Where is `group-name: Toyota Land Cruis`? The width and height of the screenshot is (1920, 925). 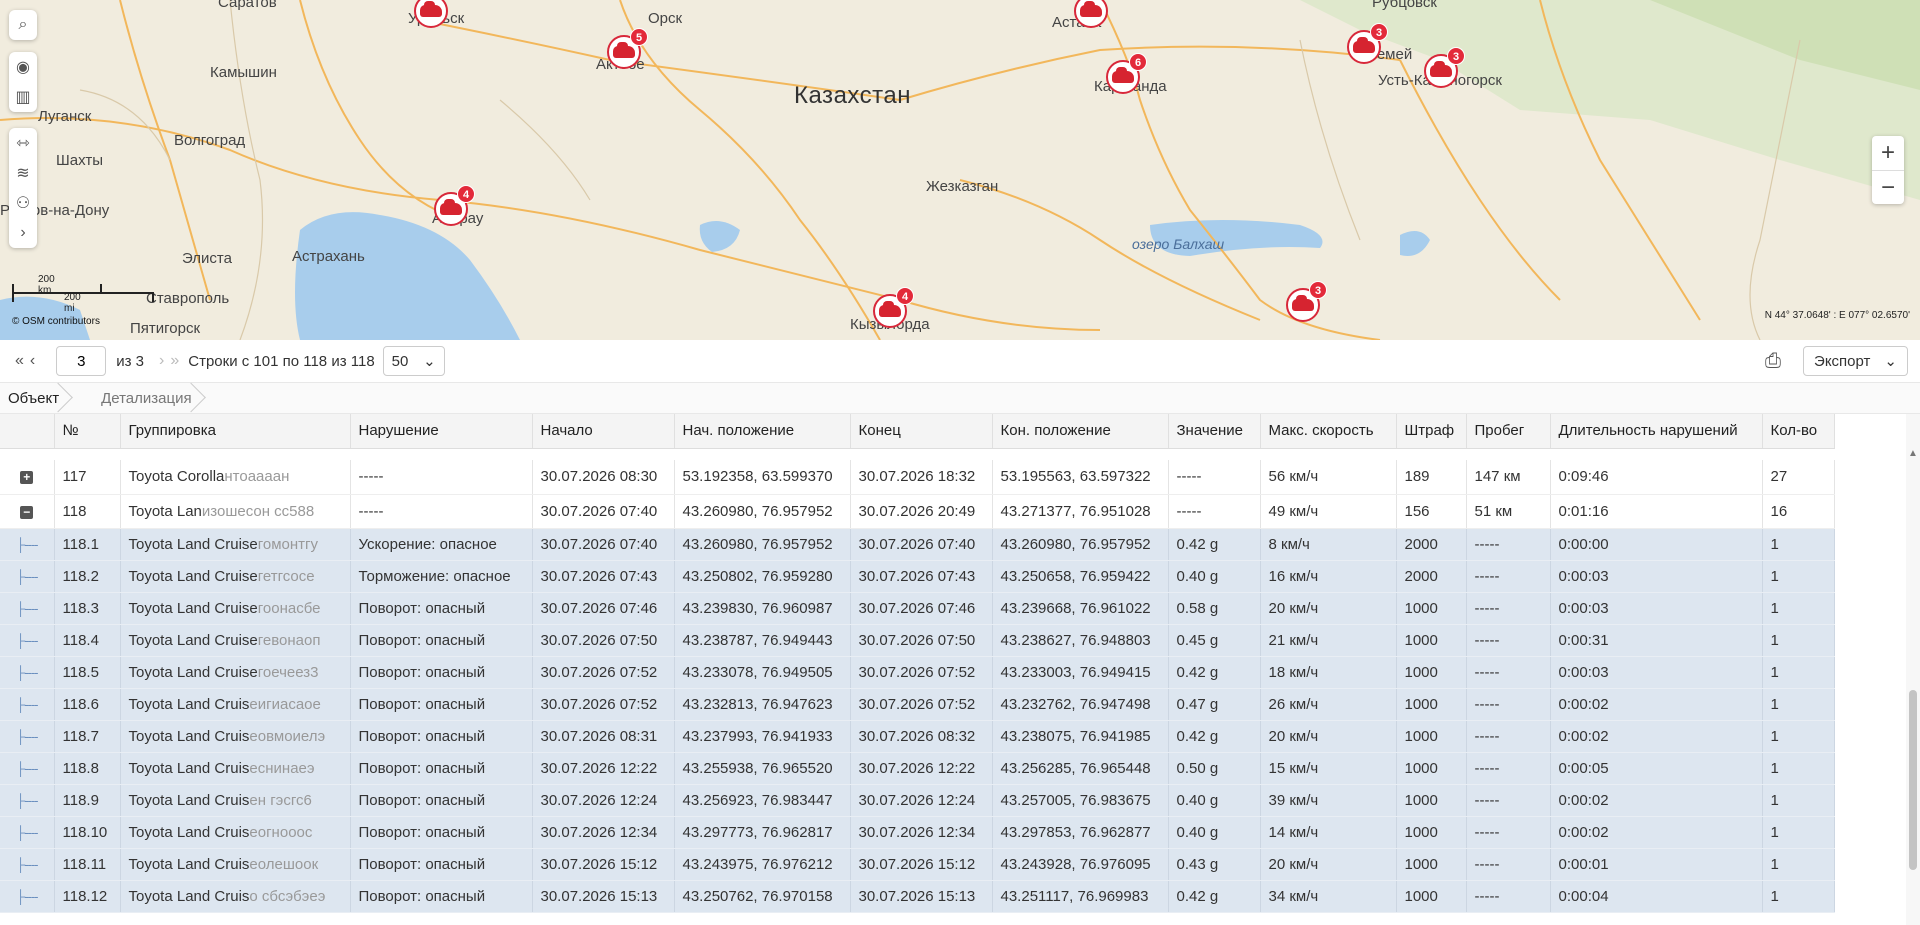 group-name: Toyota Land Cruis is located at coordinates (189, 736).